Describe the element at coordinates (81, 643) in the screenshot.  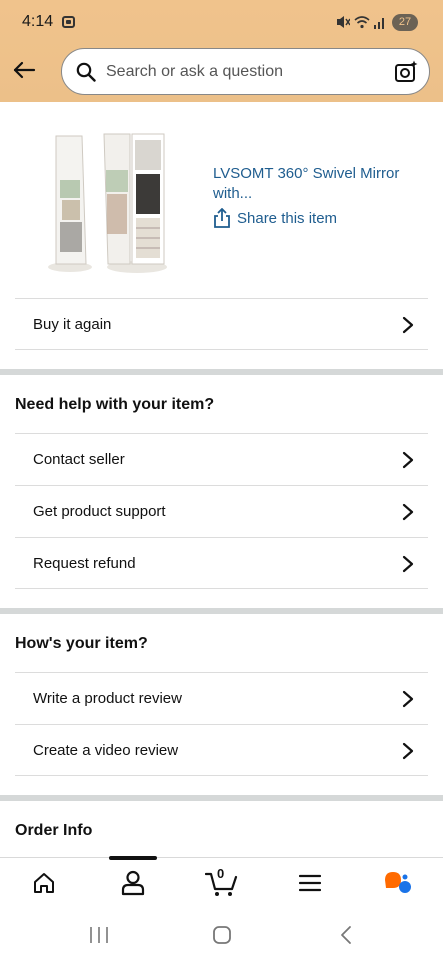
I see `review-section-title: How's your item?` at that location.